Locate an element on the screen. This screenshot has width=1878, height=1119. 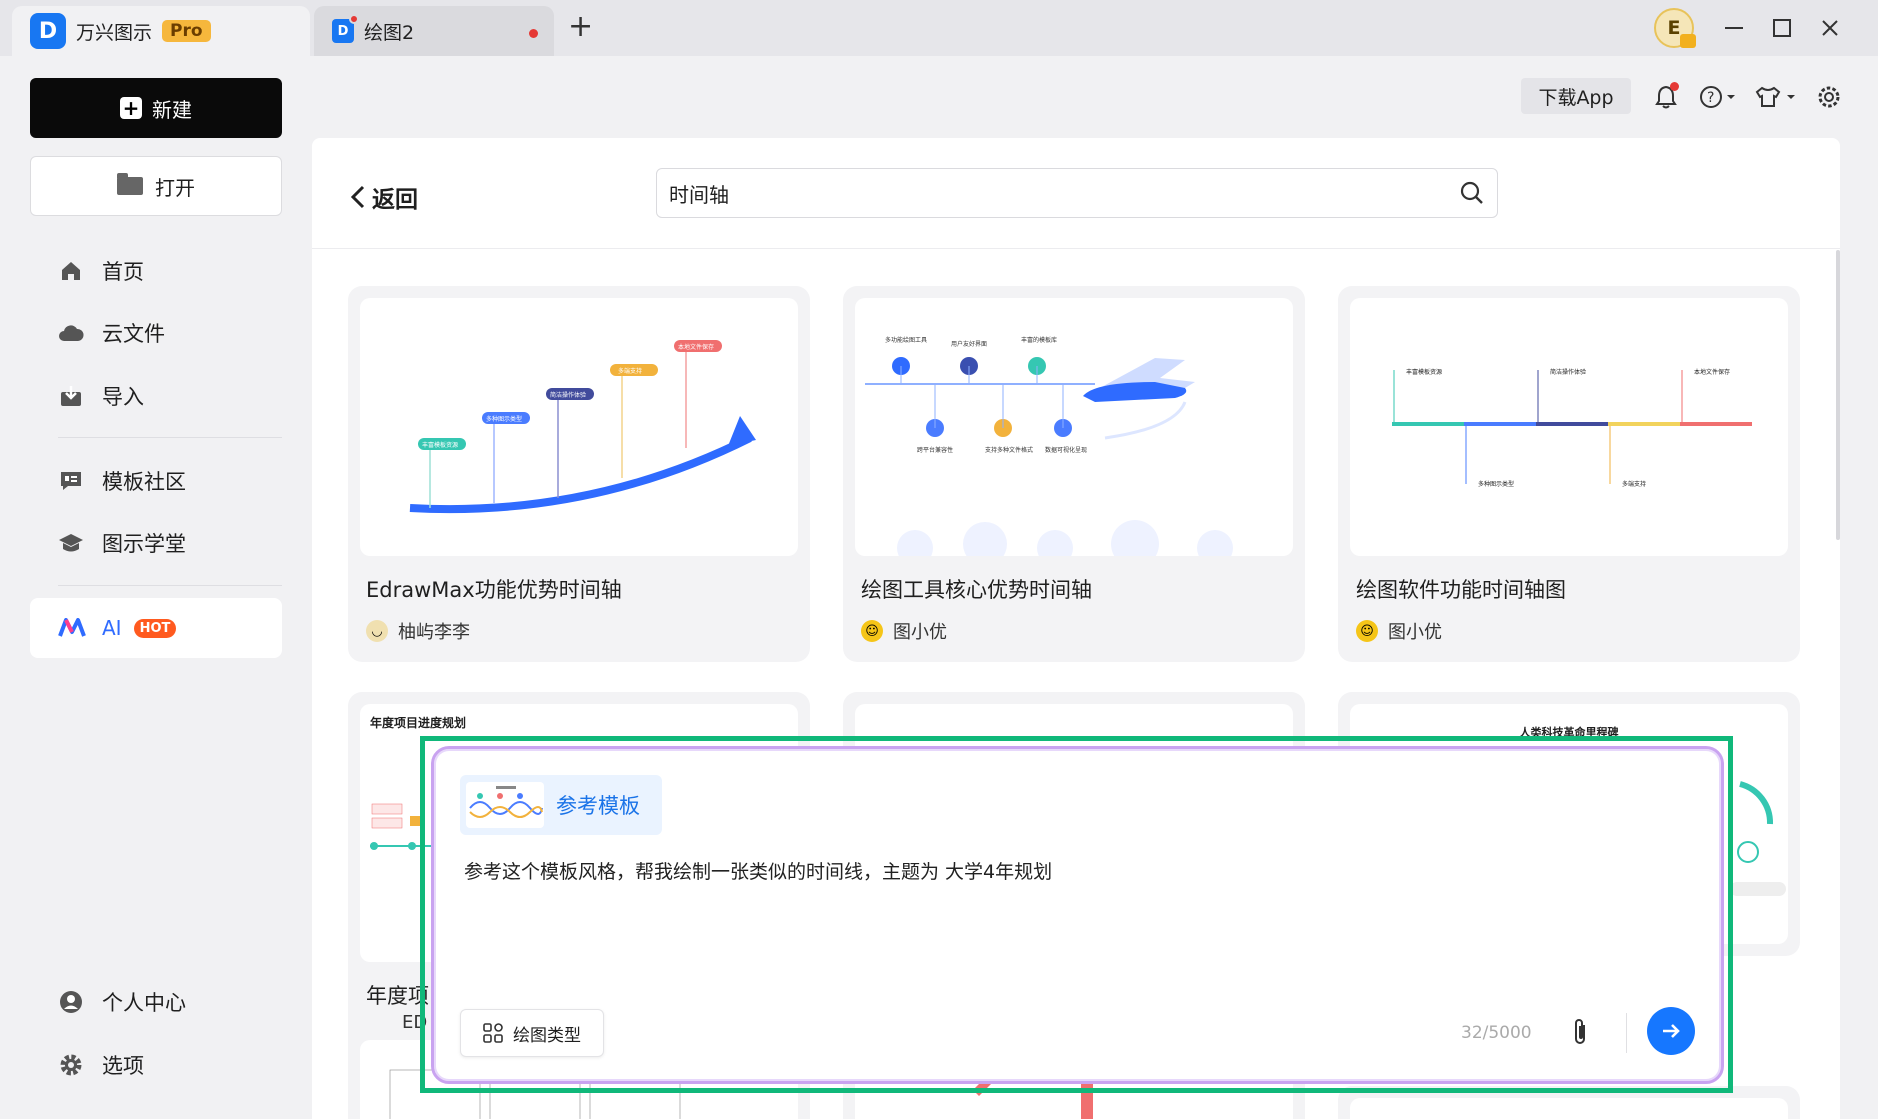
thumb-label: 跨平台兼容性 is located at coordinates (935, 450).